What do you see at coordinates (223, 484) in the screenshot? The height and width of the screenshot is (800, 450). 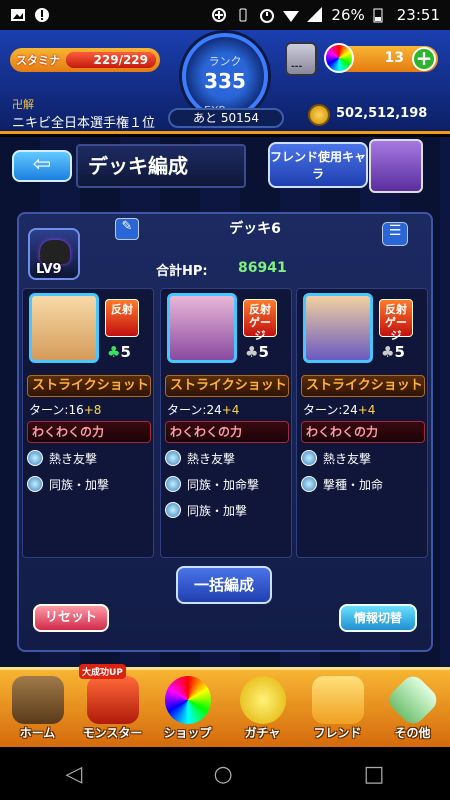 I see `ability-label: 同族・加命撃` at bounding box center [223, 484].